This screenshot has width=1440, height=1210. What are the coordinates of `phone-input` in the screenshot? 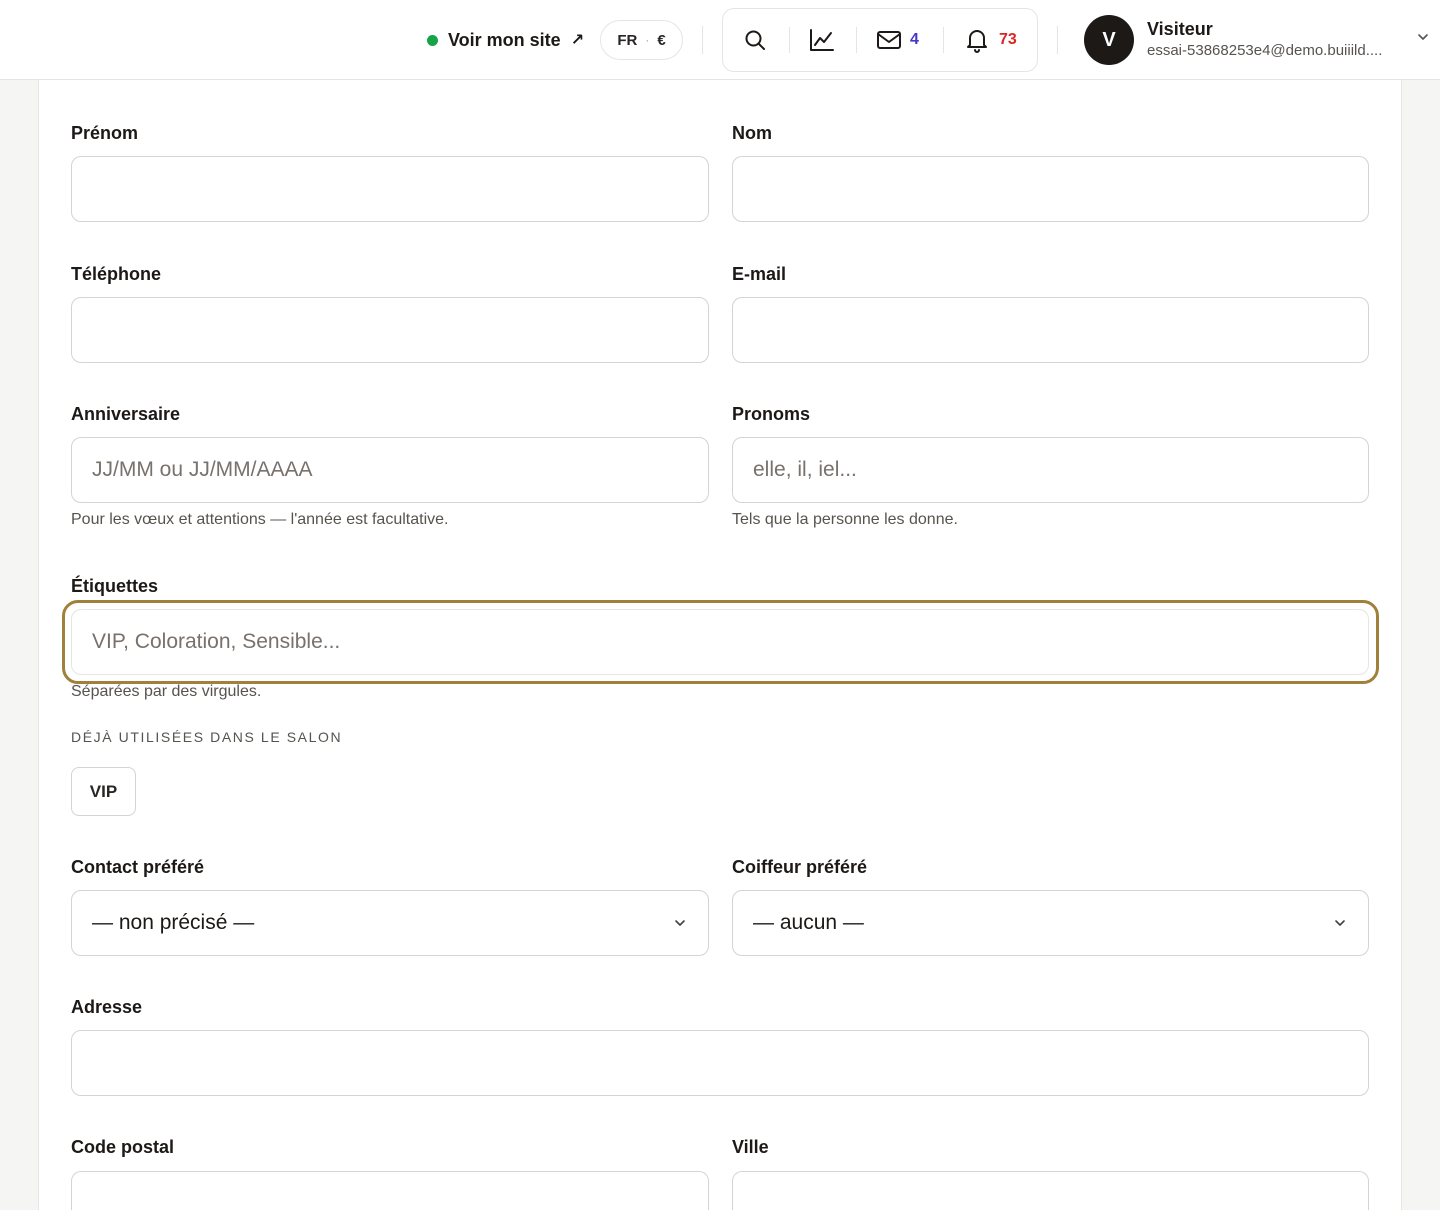 It's located at (390, 330).